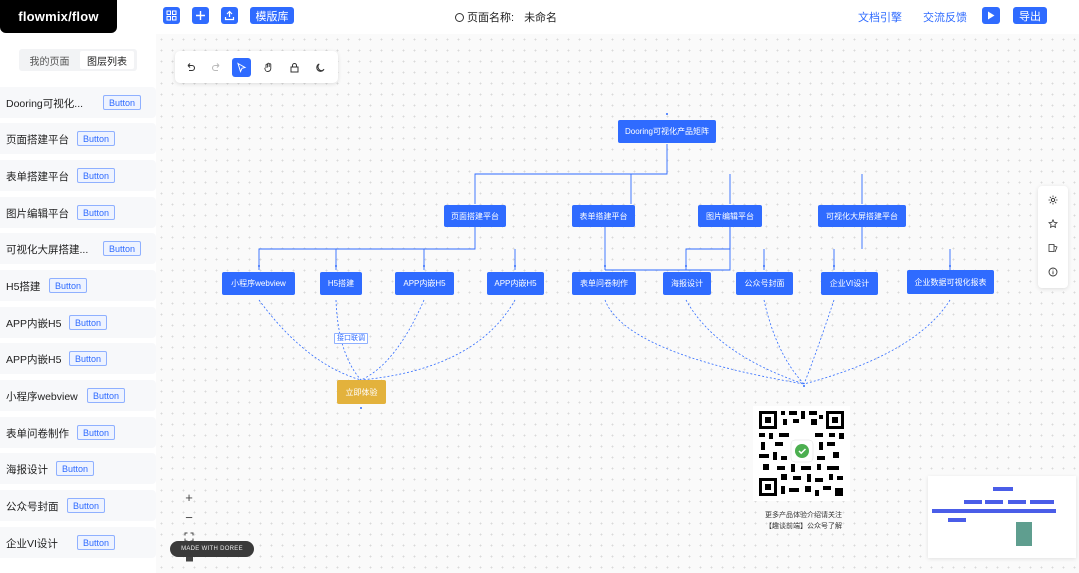 This screenshot has height=573, width=1079. I want to click on tab-layer-list: 图层列表, so click(107, 60).